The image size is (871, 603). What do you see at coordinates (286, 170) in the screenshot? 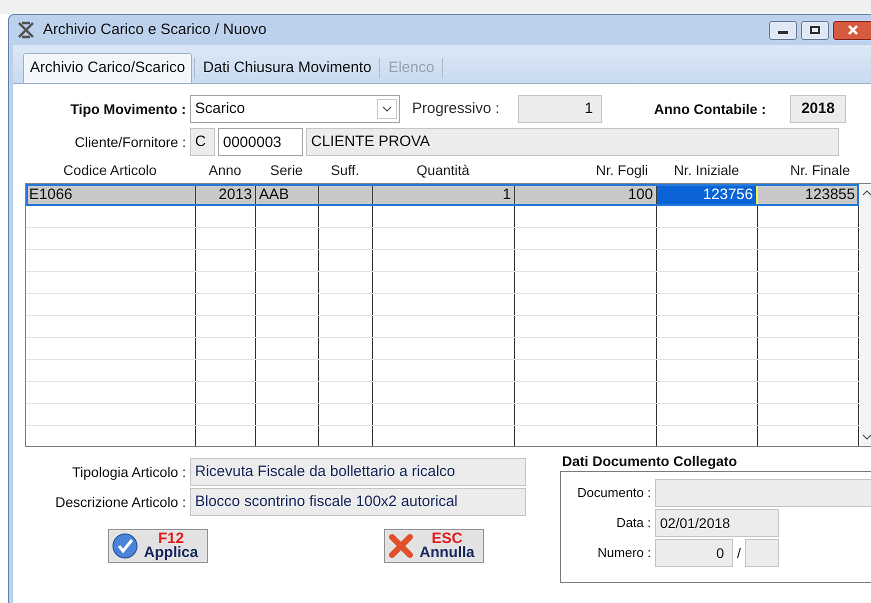
I see `column-header: Serie` at bounding box center [286, 170].